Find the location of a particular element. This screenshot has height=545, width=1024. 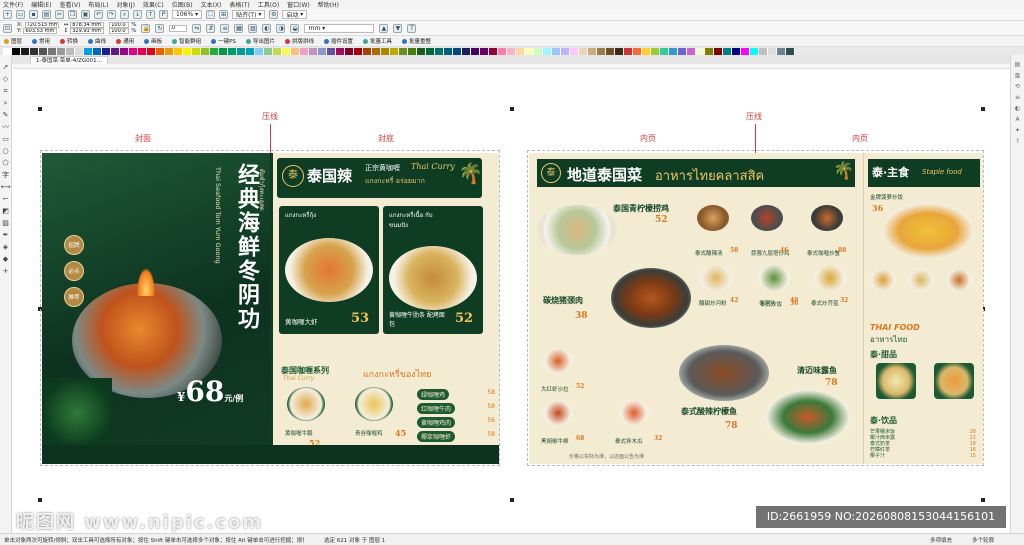

ellipse-tool-icon: ○ is located at coordinates (5, 151).